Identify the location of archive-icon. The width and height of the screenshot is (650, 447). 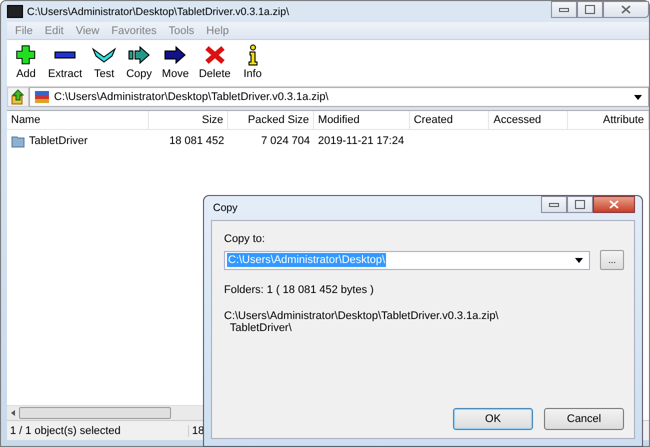
(42, 97).